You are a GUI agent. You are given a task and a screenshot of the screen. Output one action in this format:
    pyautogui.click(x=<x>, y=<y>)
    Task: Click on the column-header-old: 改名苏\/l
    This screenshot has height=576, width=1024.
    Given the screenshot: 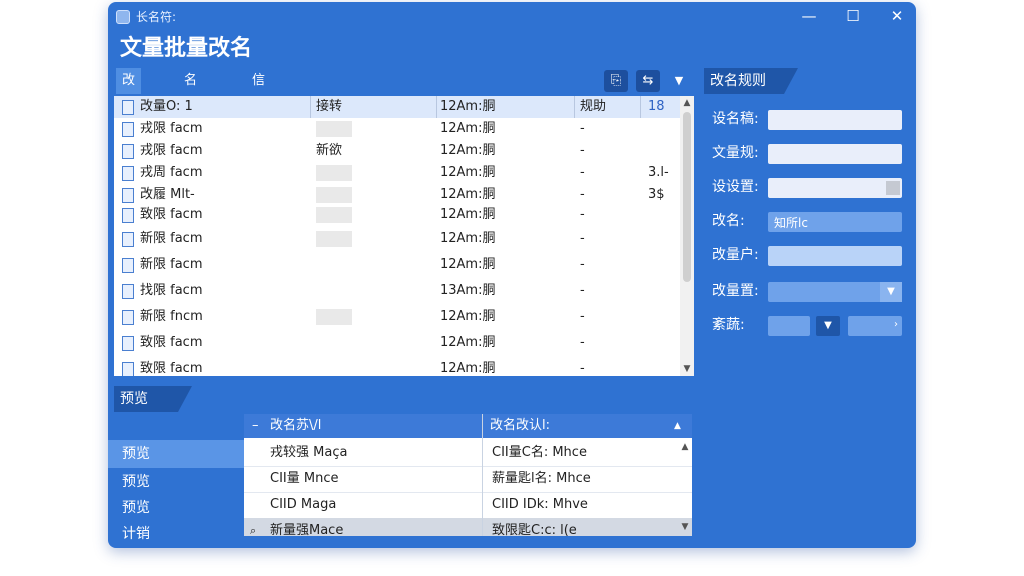 What is the action you would take?
    pyautogui.click(x=295, y=426)
    